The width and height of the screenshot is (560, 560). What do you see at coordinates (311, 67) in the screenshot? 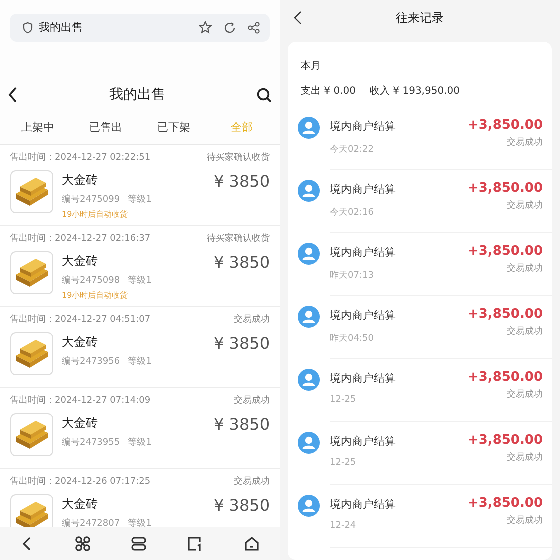
I see `period-label: 本月` at bounding box center [311, 67].